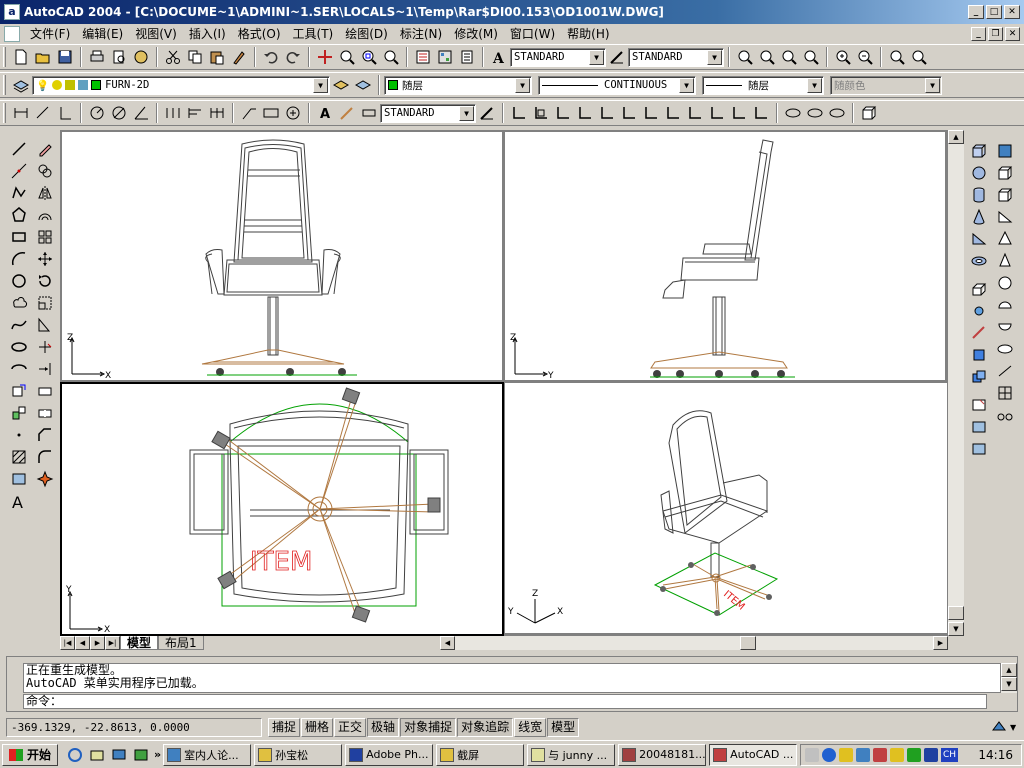  I want to click on revision-cloud-icon, so click(19, 303).